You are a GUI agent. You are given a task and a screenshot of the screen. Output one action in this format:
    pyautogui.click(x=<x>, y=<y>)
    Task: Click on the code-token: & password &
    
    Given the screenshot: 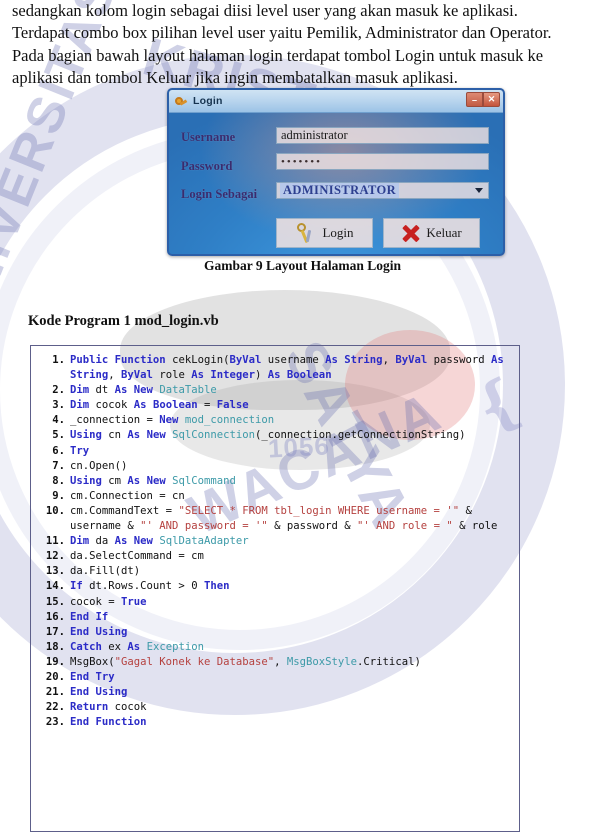 What is the action you would take?
    pyautogui.click(x=312, y=526)
    